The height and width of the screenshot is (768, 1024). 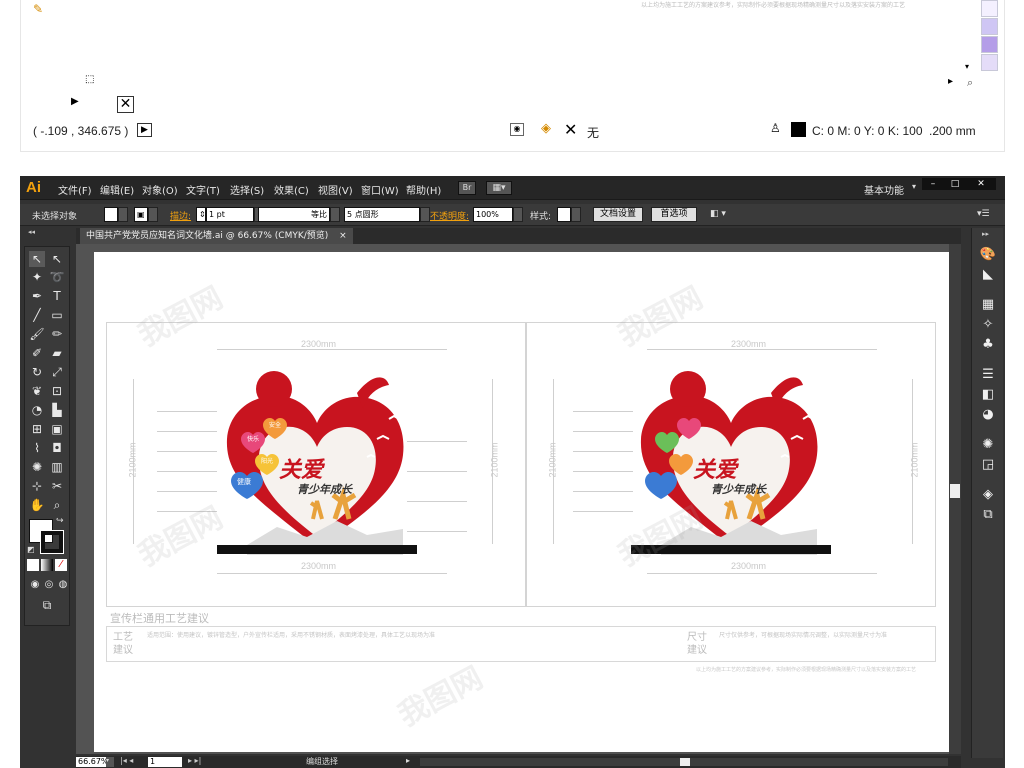 What do you see at coordinates (983, 214) in the screenshot?
I see `panel-menu-icon: ▾☰` at bounding box center [983, 214].